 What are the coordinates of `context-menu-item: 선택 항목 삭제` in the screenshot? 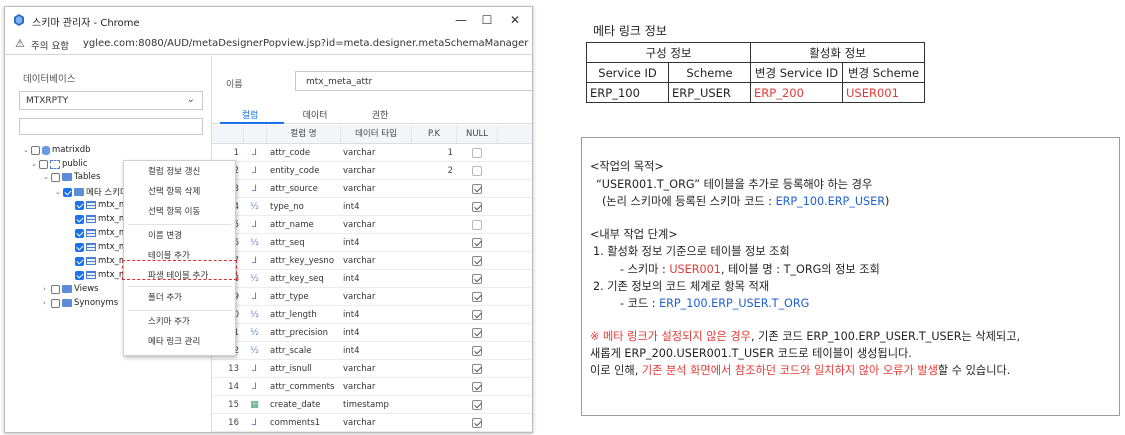 It's located at (179, 192).